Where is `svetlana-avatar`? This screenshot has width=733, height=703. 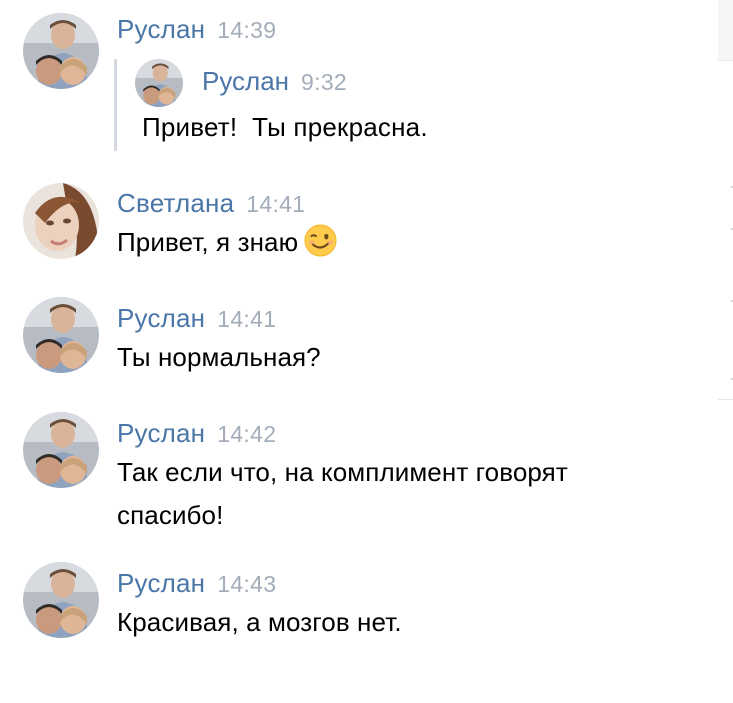 svetlana-avatar is located at coordinates (61, 221).